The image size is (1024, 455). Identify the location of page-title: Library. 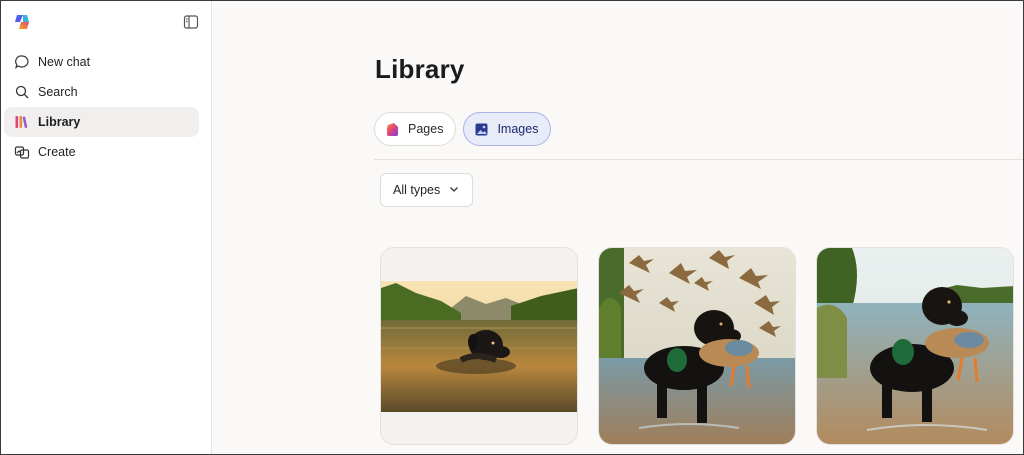
(420, 69).